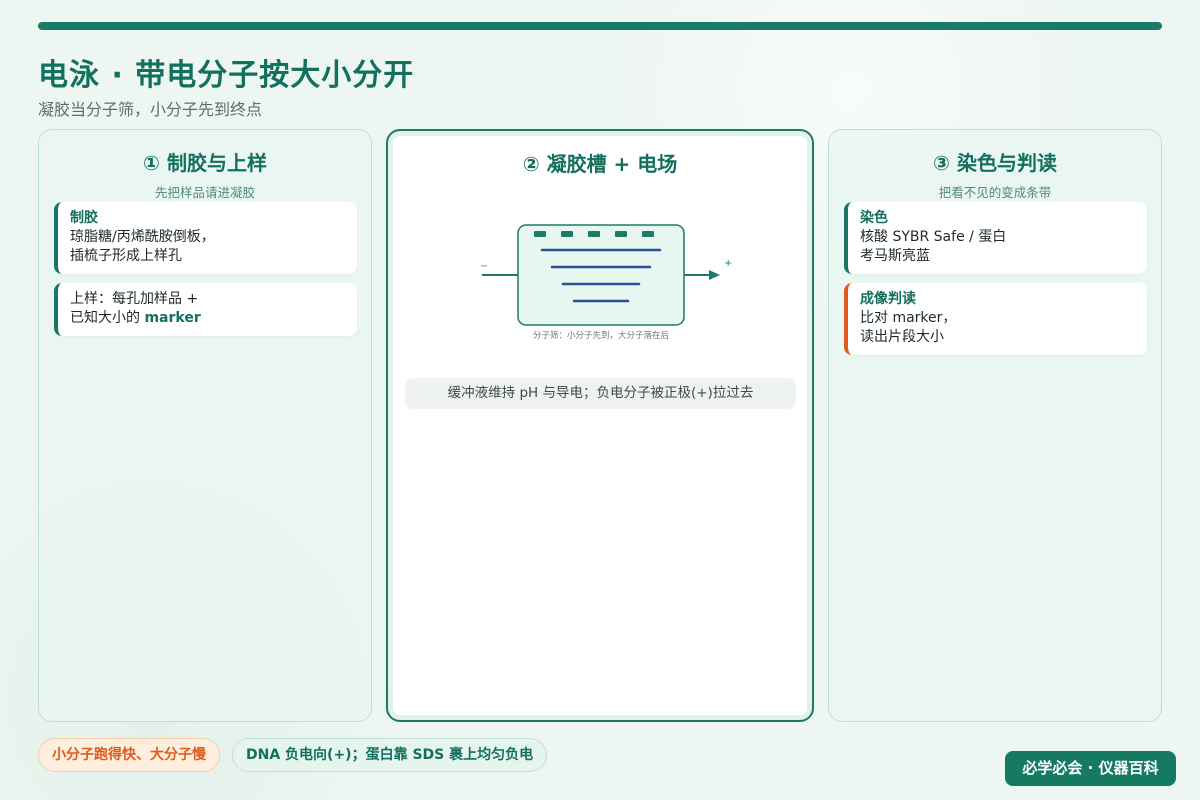  Describe the element at coordinates (207, 318) in the screenshot. I see `card-line: 已知大小的 marker` at that location.